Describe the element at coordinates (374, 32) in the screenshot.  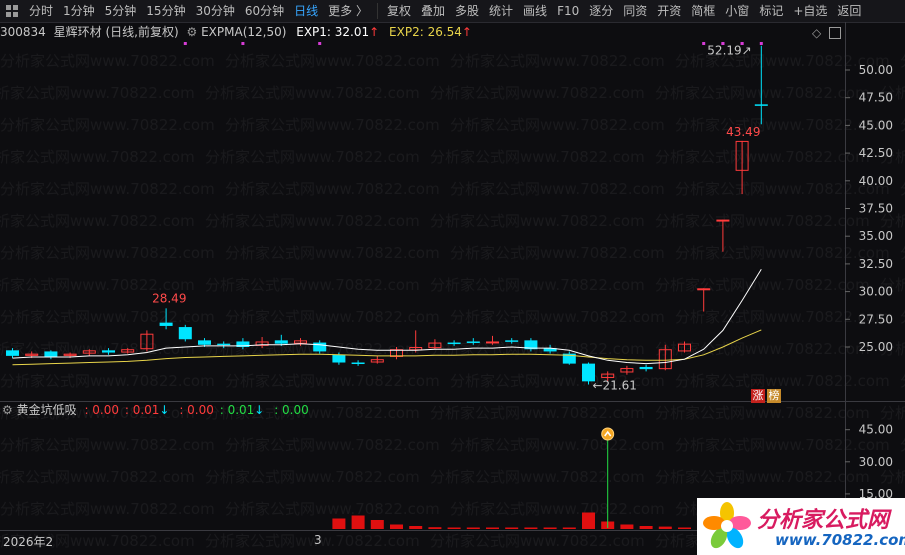
I see `exp1-arrow-icon: ↑` at that location.